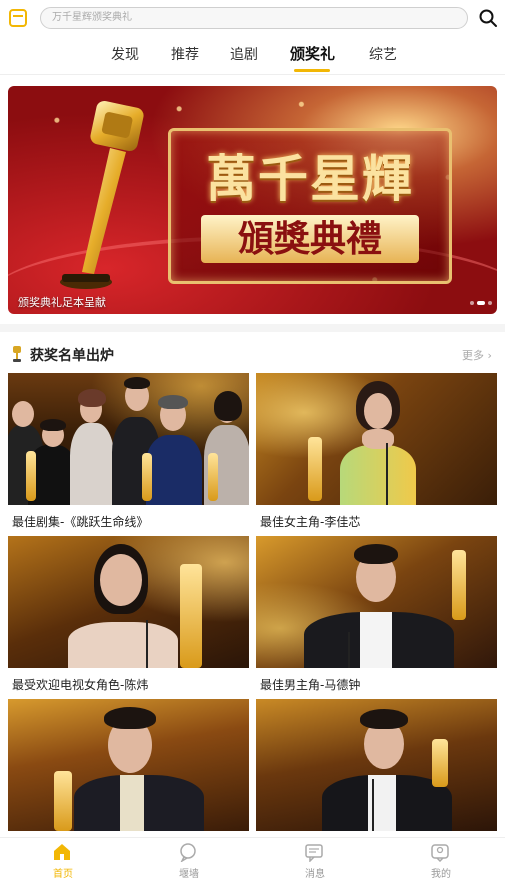 This screenshot has width=505, height=882. What do you see at coordinates (62, 852) in the screenshot?
I see `home-icon` at bounding box center [62, 852].